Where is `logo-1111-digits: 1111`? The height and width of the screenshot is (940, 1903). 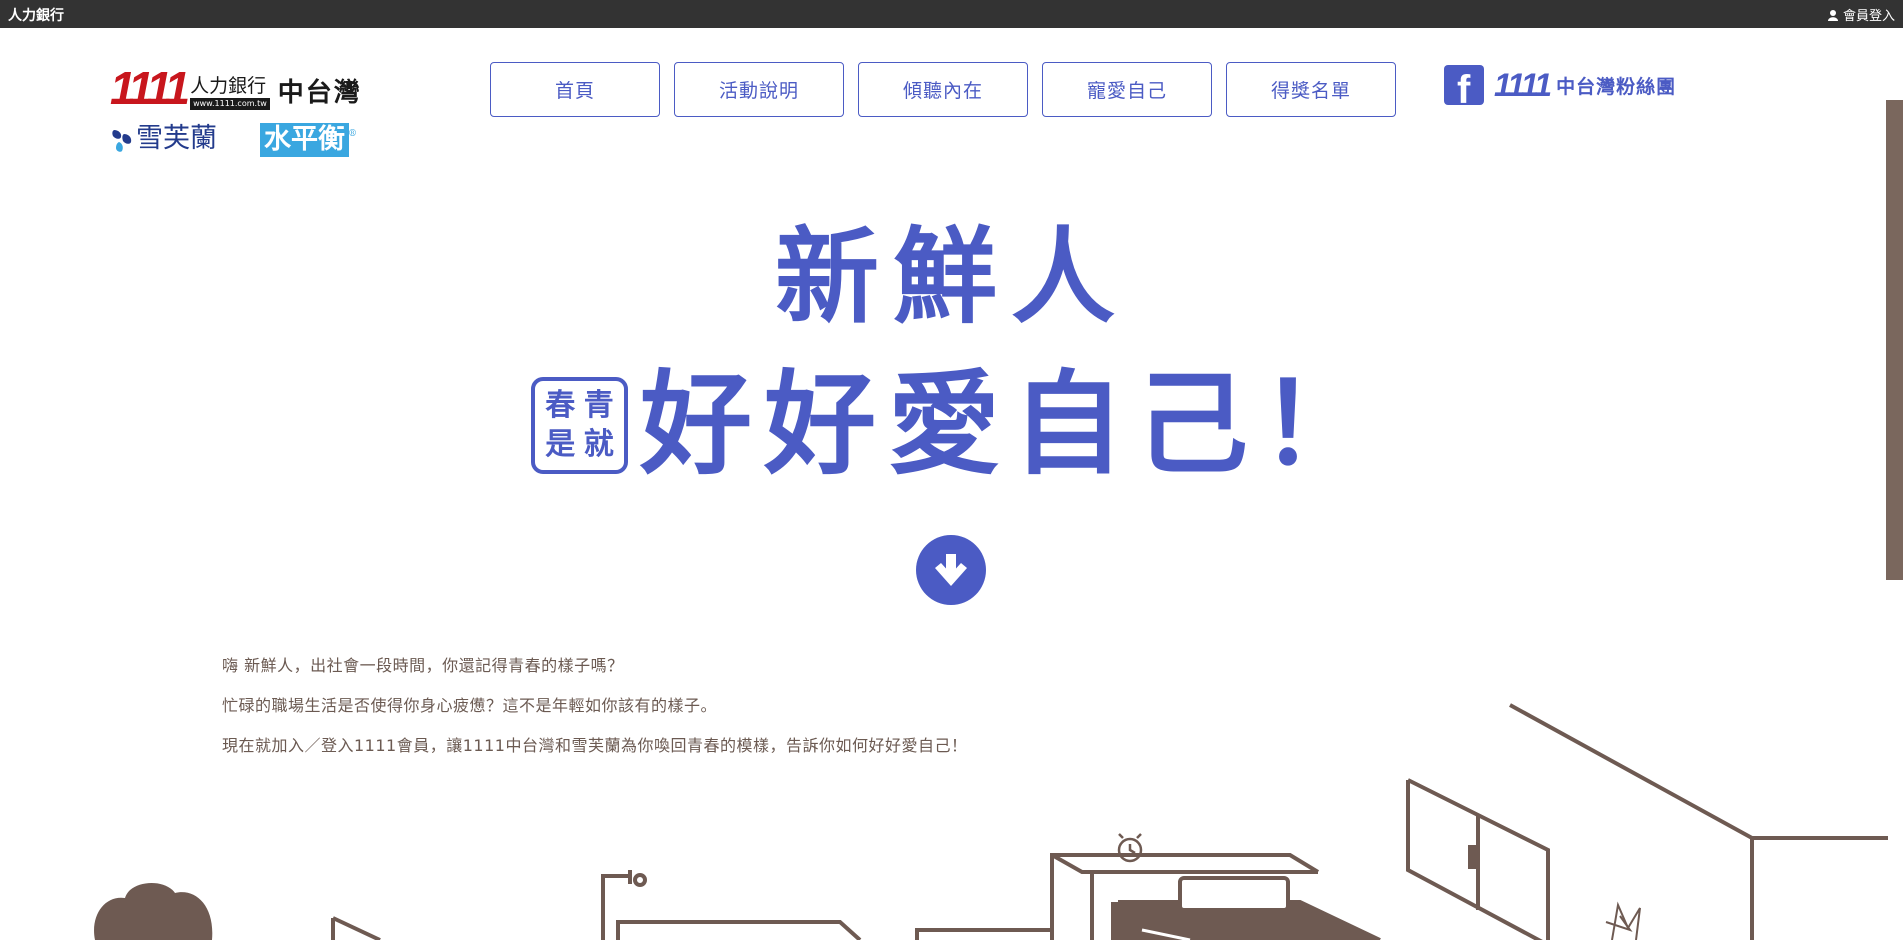
logo-1111-digits: 1111 is located at coordinates (150, 88).